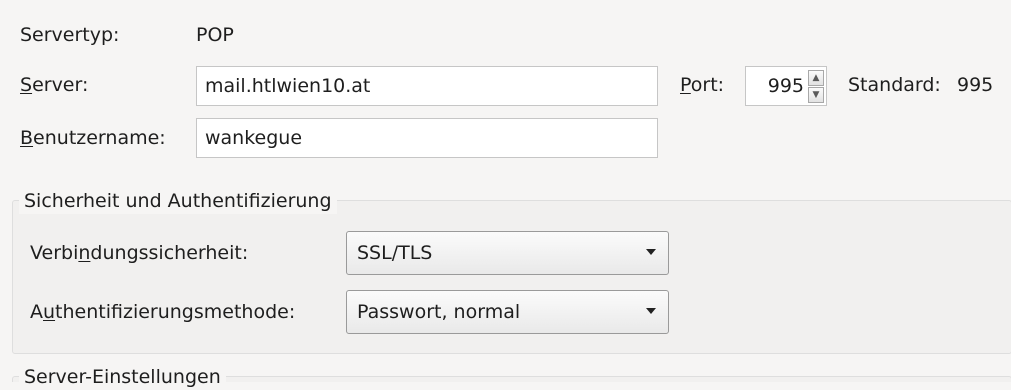 This screenshot has height=390, width=1011. Describe the element at coordinates (395, 253) in the screenshot. I see `connection-security-selected: SSL/TLS` at that location.